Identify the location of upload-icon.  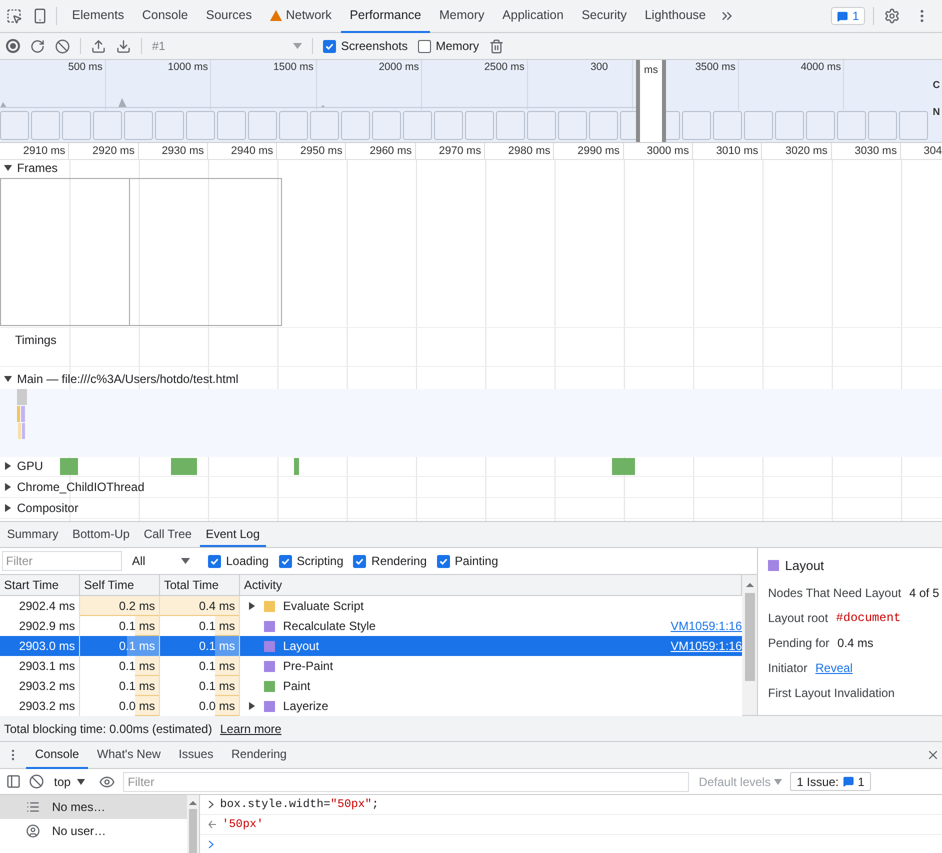
(98, 46).